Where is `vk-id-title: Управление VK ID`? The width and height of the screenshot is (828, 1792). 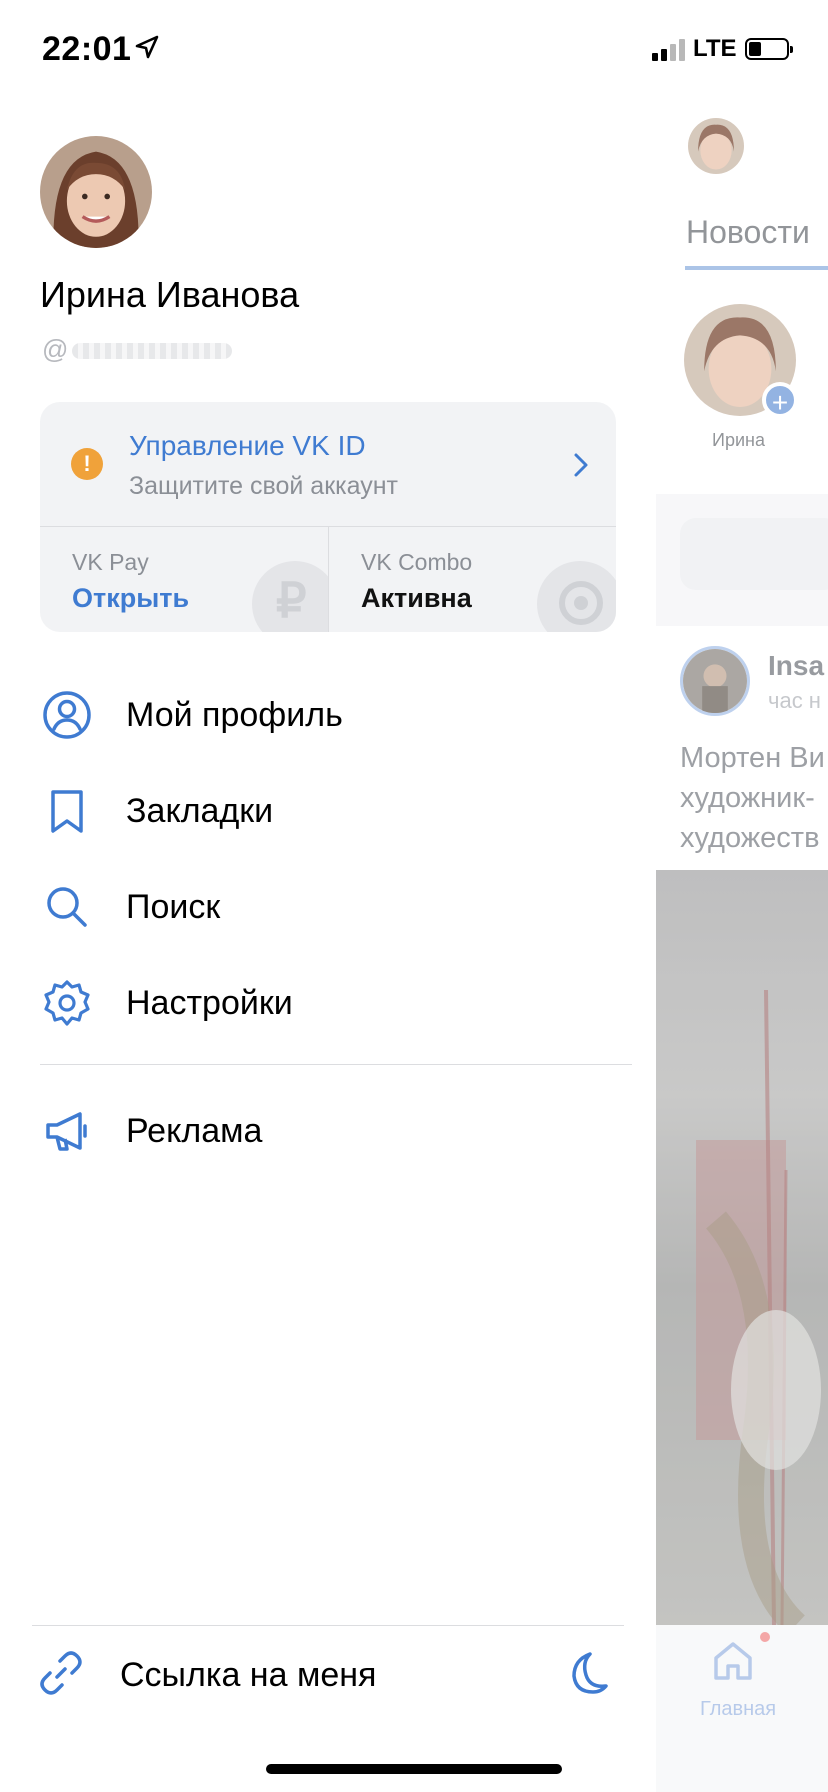
vk-id-title: Управление VK ID is located at coordinates (247, 445).